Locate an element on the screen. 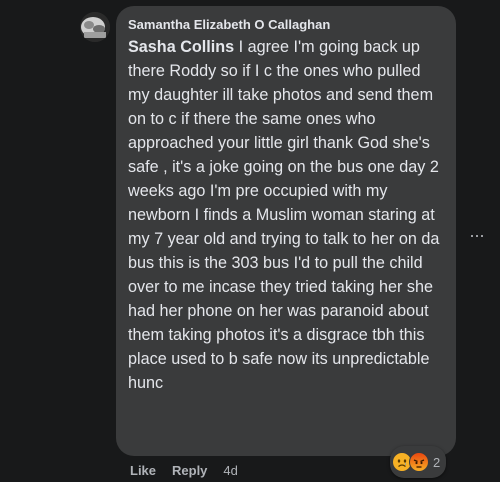 Image resolution: width=500 pixels, height=482 pixels. reaction-count: 2 is located at coordinates (437, 462).